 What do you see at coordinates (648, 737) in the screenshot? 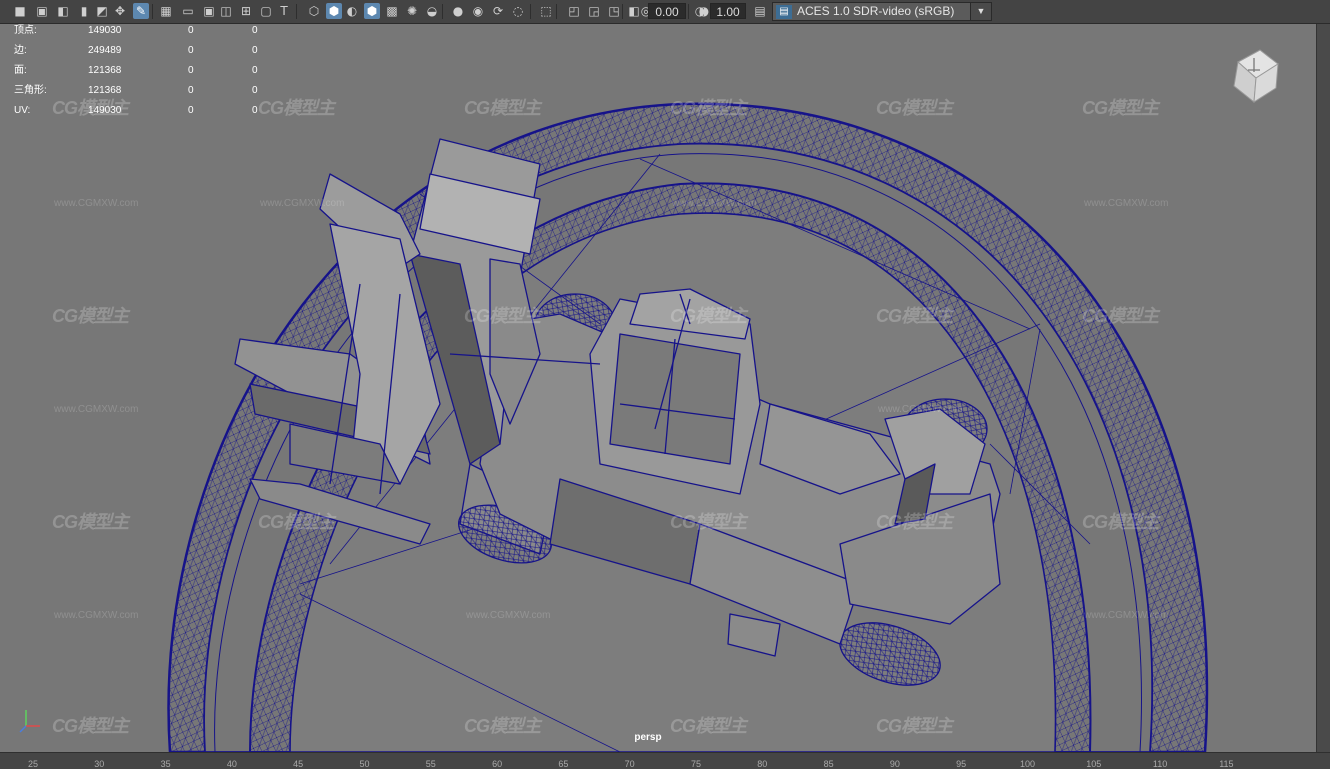
I see `camera-name-label: persp` at bounding box center [648, 737].